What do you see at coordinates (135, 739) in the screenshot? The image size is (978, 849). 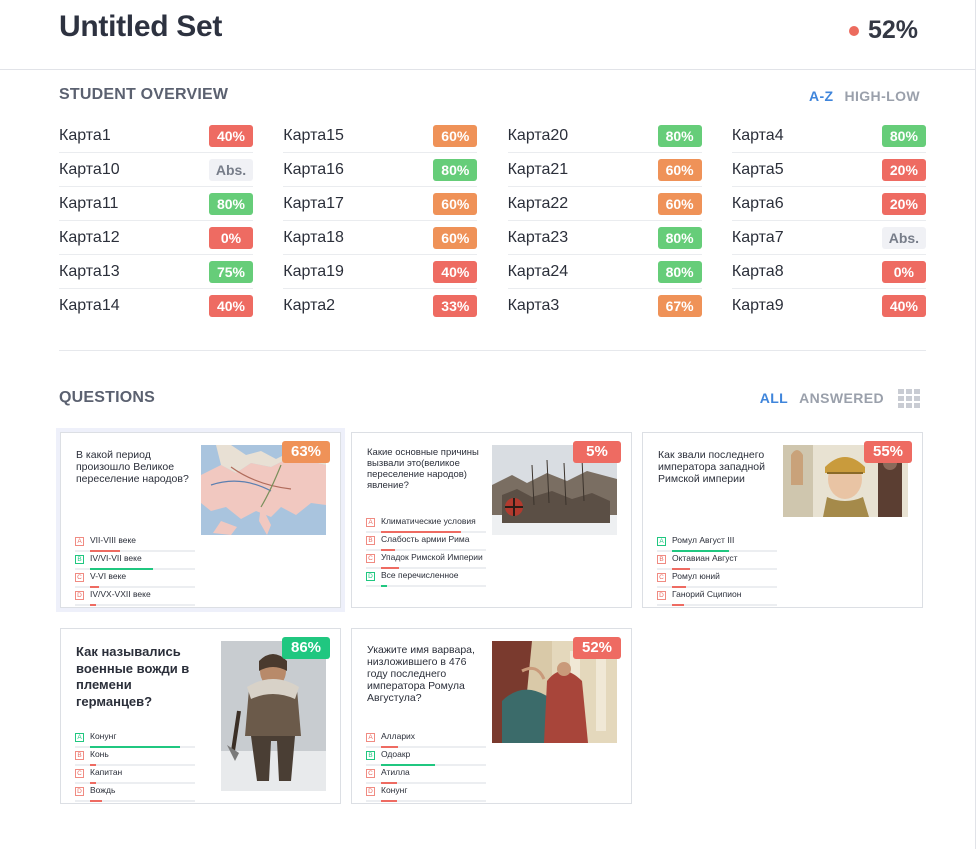 I see `answer-option: A Конунг` at bounding box center [135, 739].